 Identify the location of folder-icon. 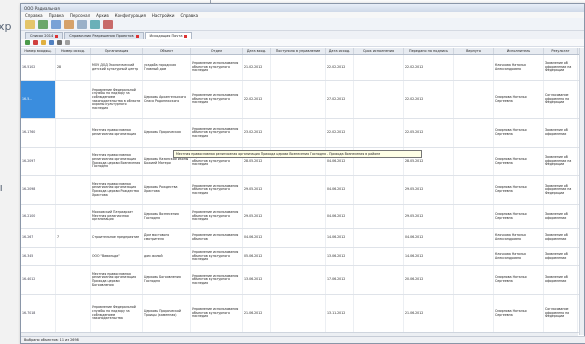
(30, 24).